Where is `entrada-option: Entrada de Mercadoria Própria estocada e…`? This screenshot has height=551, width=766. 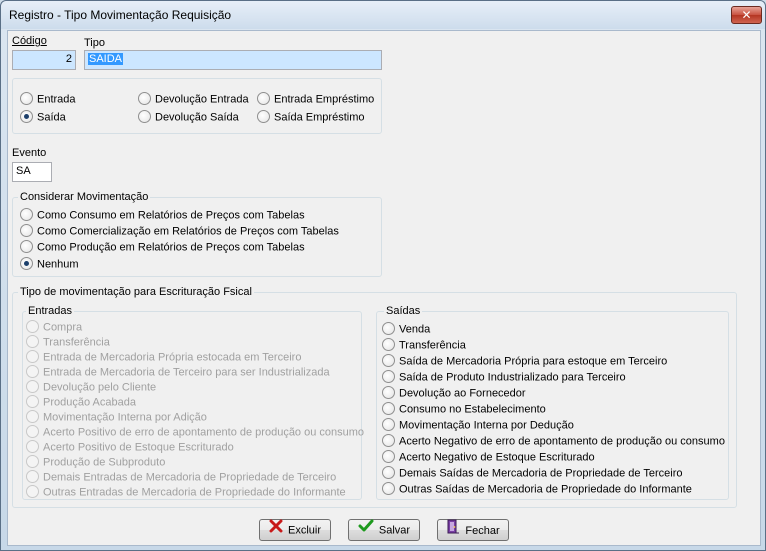
entrada-option: Entrada de Mercadoria Própria estocada e… is located at coordinates (164, 358).